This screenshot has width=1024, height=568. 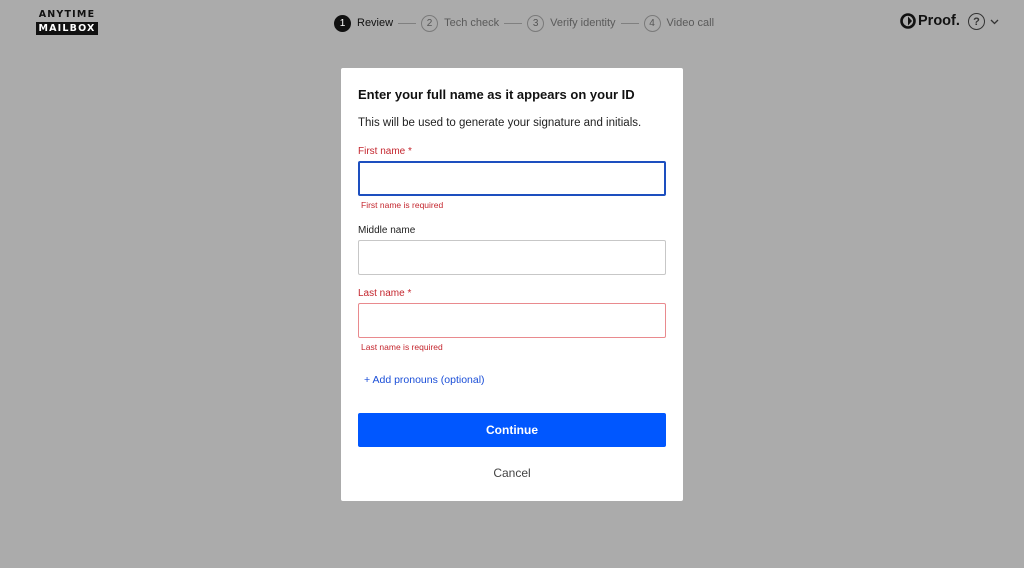 What do you see at coordinates (939, 21) in the screenshot?
I see `proof-brand-text: Proof.` at bounding box center [939, 21].